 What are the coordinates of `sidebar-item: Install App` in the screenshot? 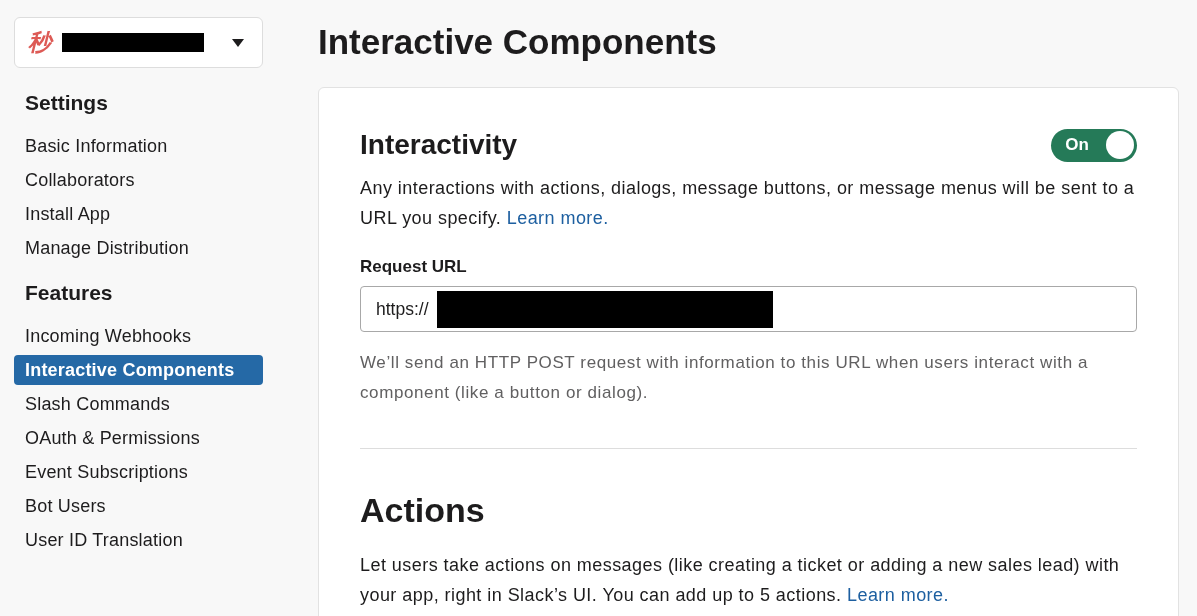 It's located at (138, 214).